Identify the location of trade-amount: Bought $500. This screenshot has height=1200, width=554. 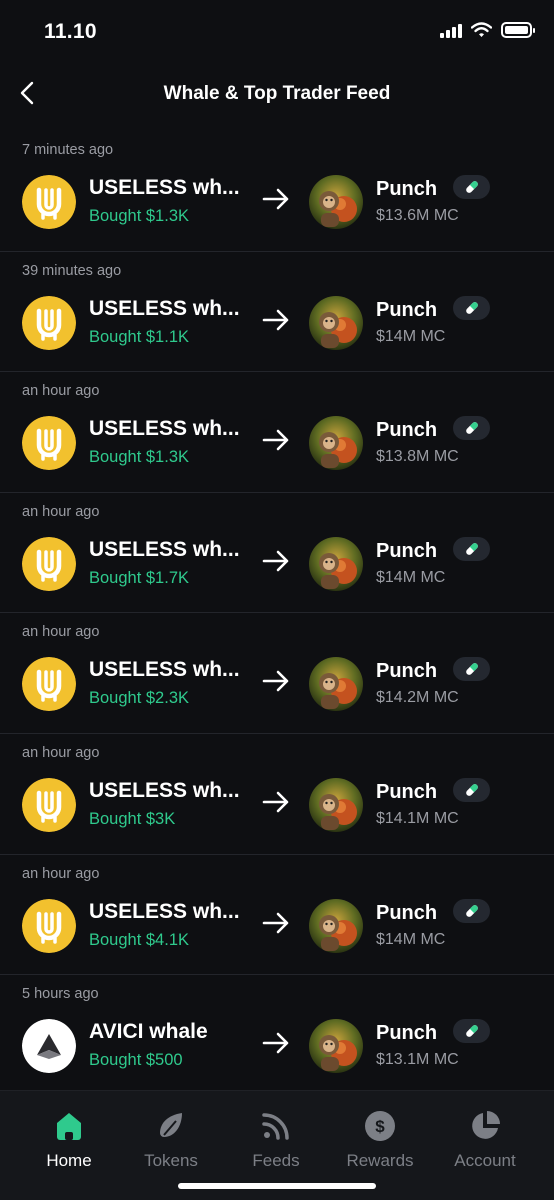
(136, 1060).